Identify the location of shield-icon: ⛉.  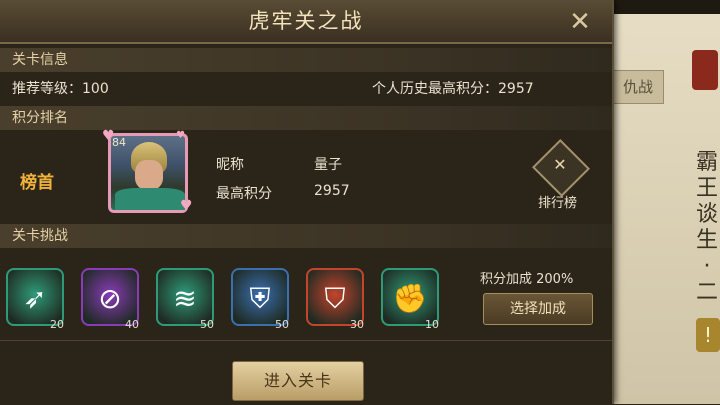
(335, 298).